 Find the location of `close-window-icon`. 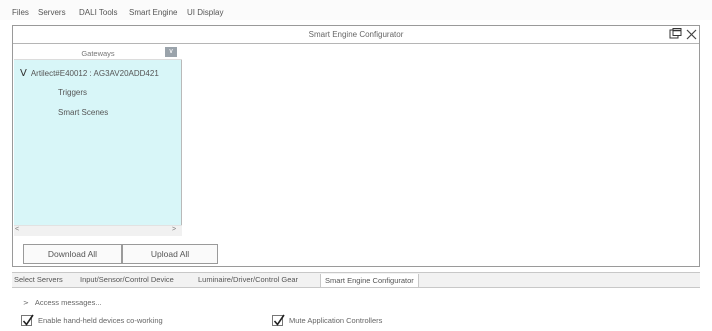

close-window-icon is located at coordinates (691, 34).